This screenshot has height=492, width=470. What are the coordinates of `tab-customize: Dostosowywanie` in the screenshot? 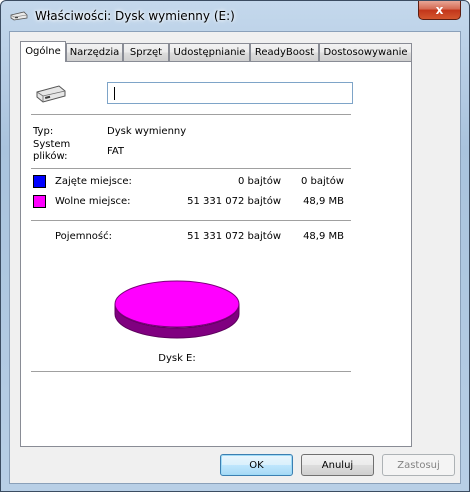 It's located at (365, 52).